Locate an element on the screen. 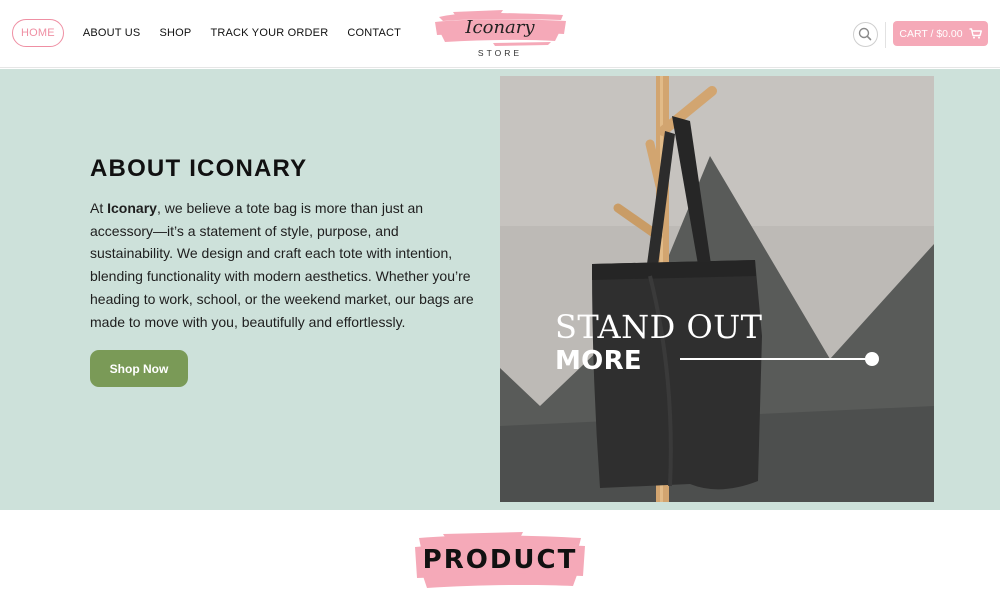 The image size is (1000, 600). about-brand-name: Iconary is located at coordinates (132, 208).